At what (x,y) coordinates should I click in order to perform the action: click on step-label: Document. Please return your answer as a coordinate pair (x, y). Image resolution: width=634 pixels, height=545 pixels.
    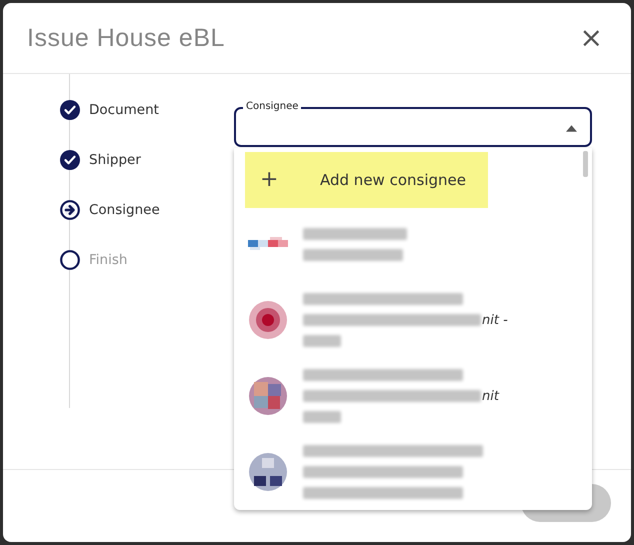
    Looking at the image, I should click on (124, 110).